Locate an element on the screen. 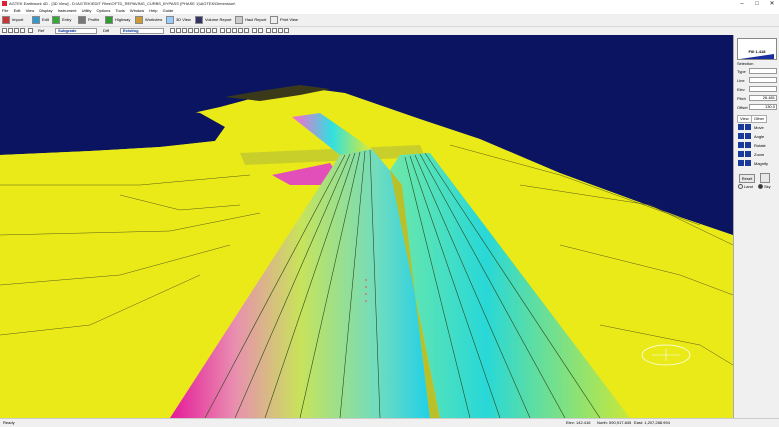  haul-report-icon is located at coordinates (239, 19).